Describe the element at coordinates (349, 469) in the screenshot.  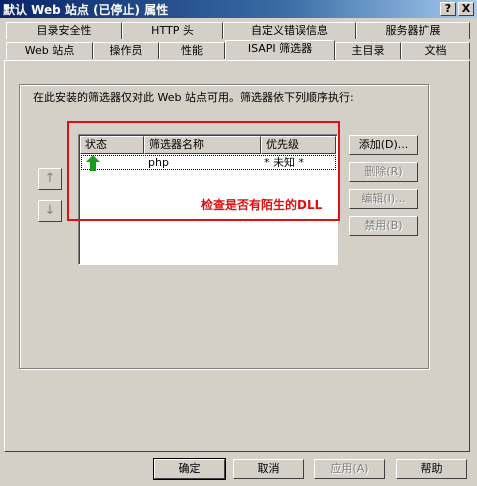
I see `apply-button: 应用(A)` at that location.